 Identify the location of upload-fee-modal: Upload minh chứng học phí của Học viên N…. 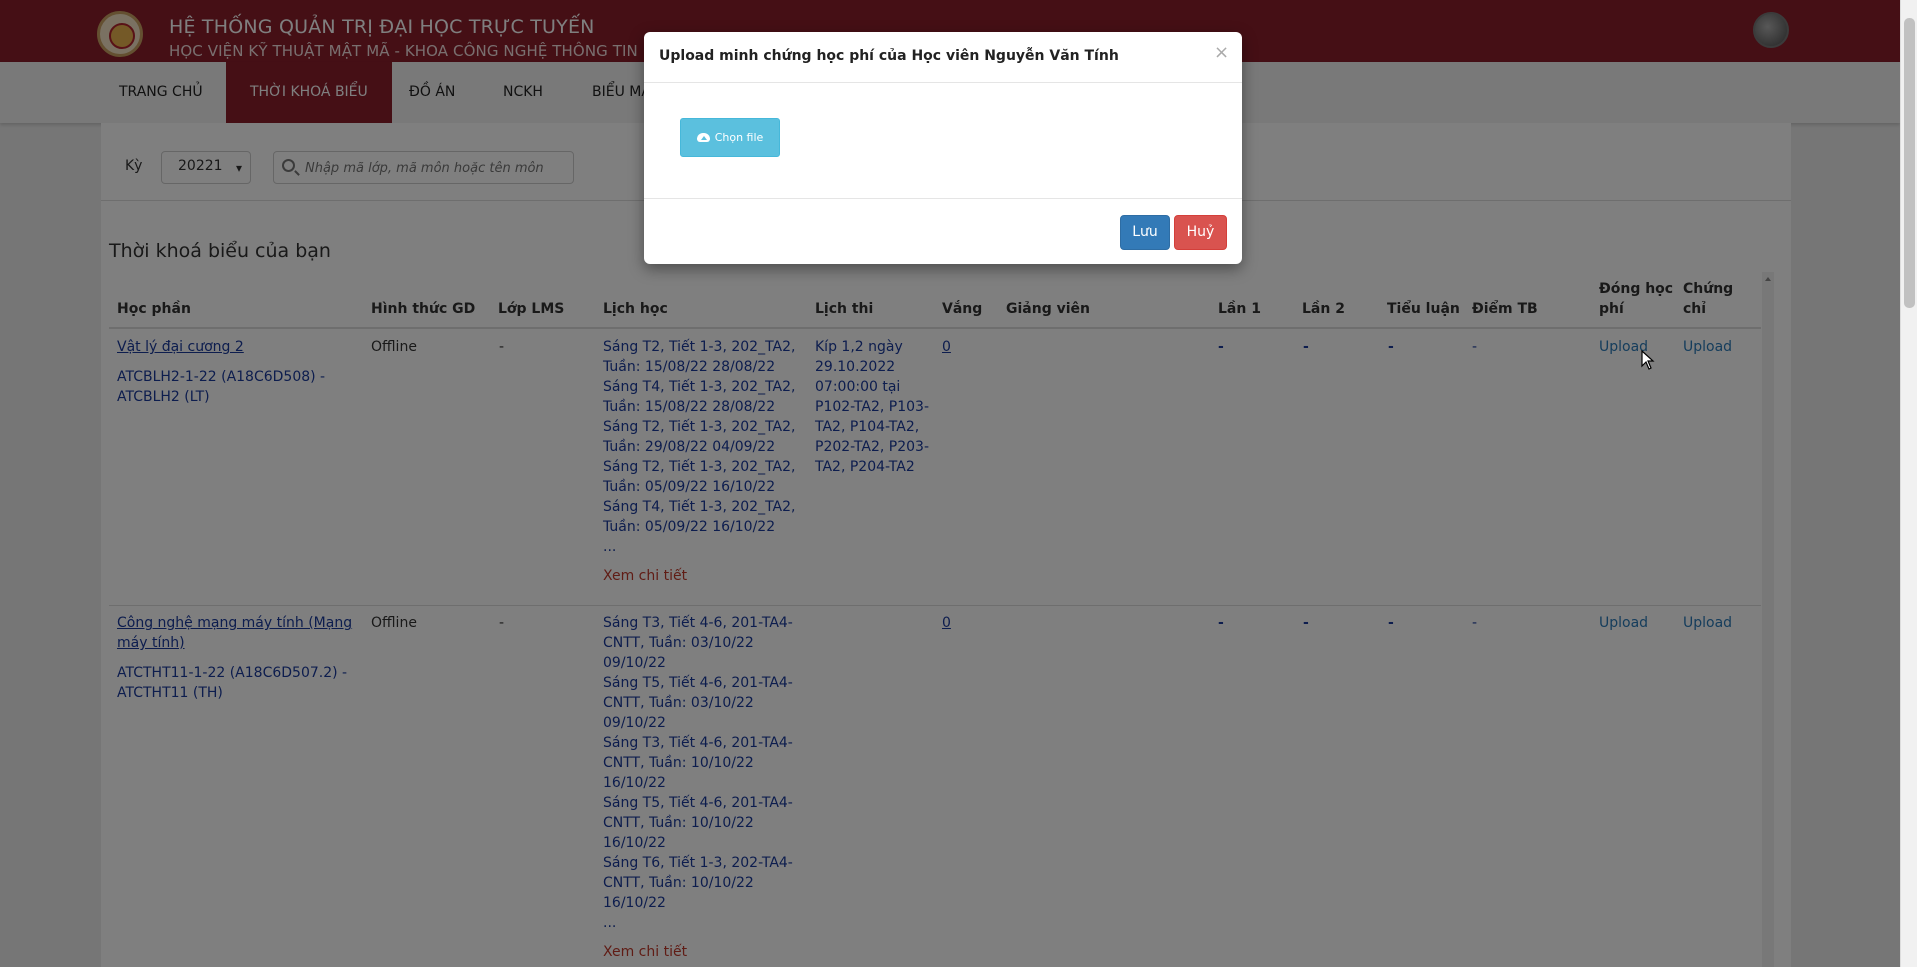
(943, 148).